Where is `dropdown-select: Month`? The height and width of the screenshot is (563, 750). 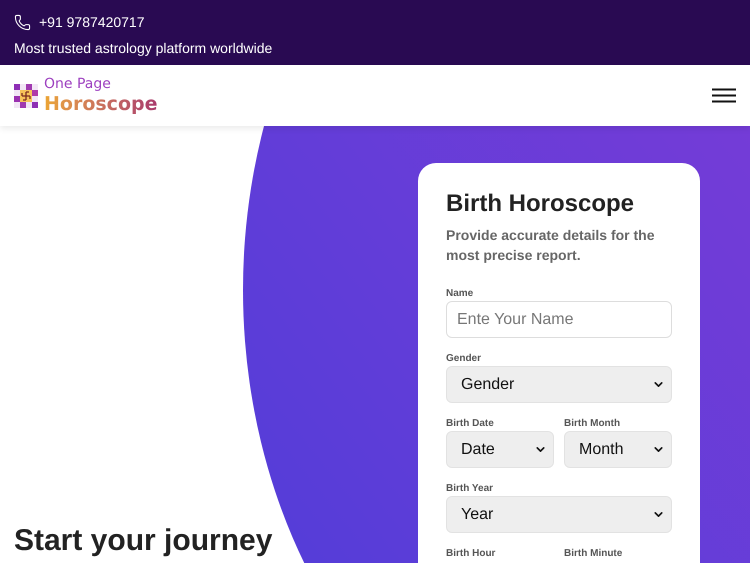
dropdown-select: Month is located at coordinates (618, 449).